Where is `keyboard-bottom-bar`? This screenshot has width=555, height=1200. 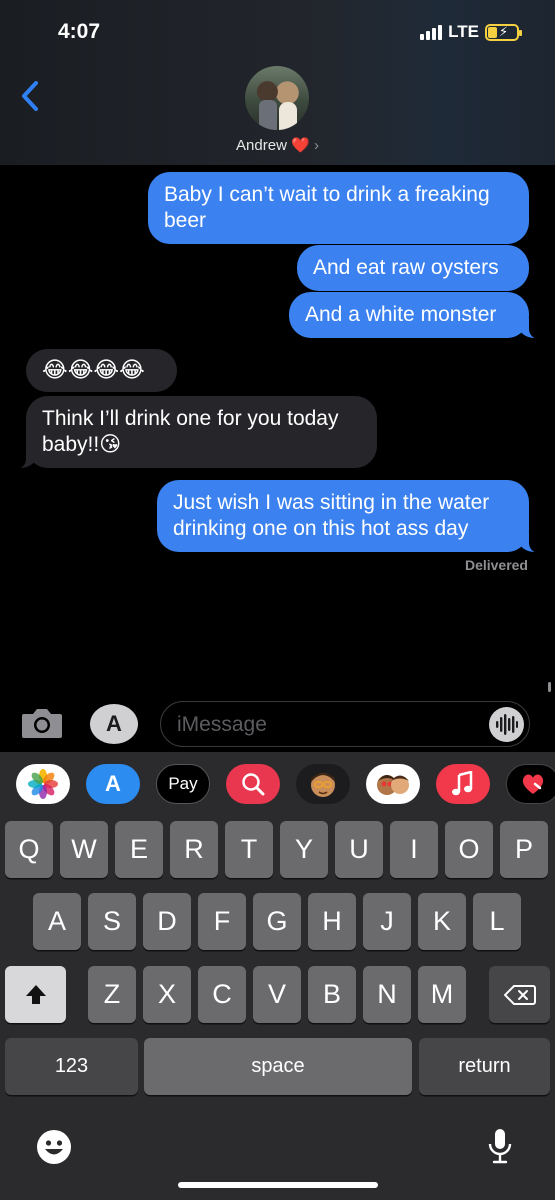
keyboard-bottom-bar is located at coordinates (277, 1162).